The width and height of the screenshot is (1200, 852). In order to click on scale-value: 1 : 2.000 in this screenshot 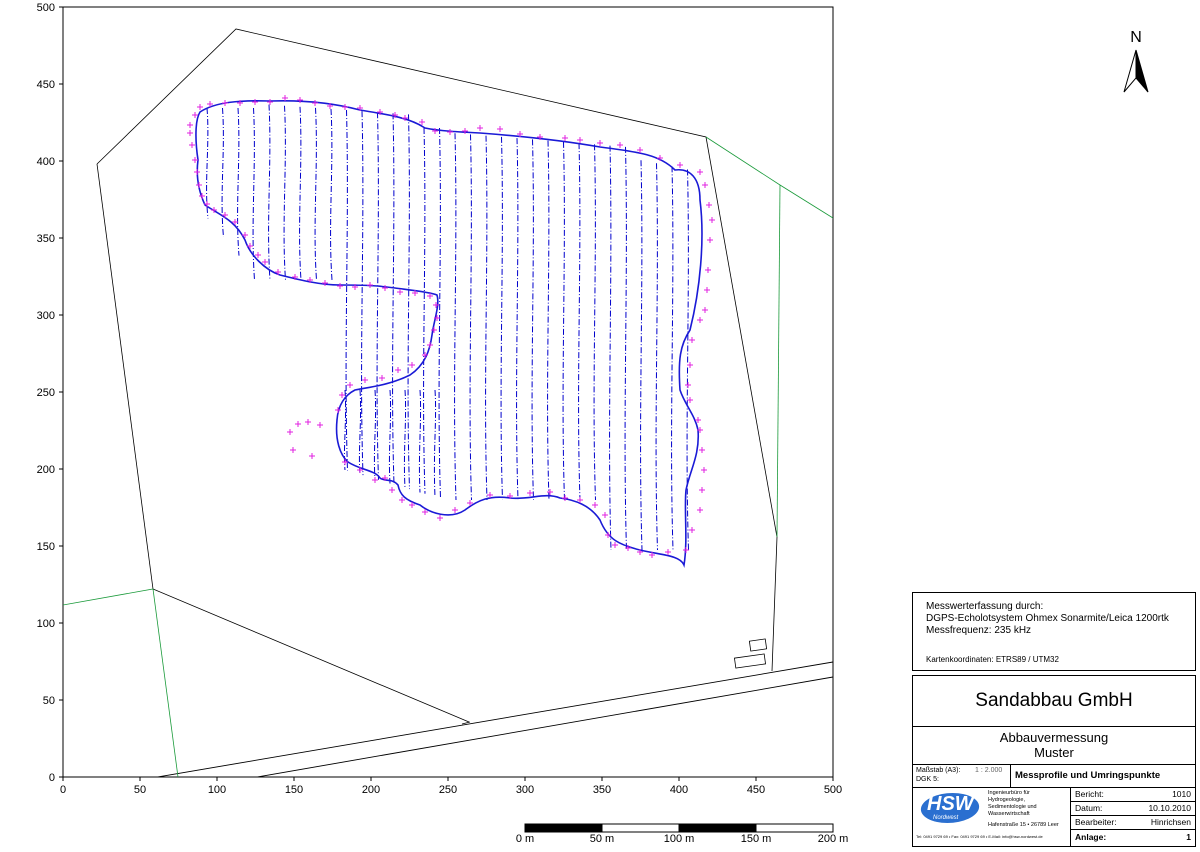, I will do `click(989, 770)`.